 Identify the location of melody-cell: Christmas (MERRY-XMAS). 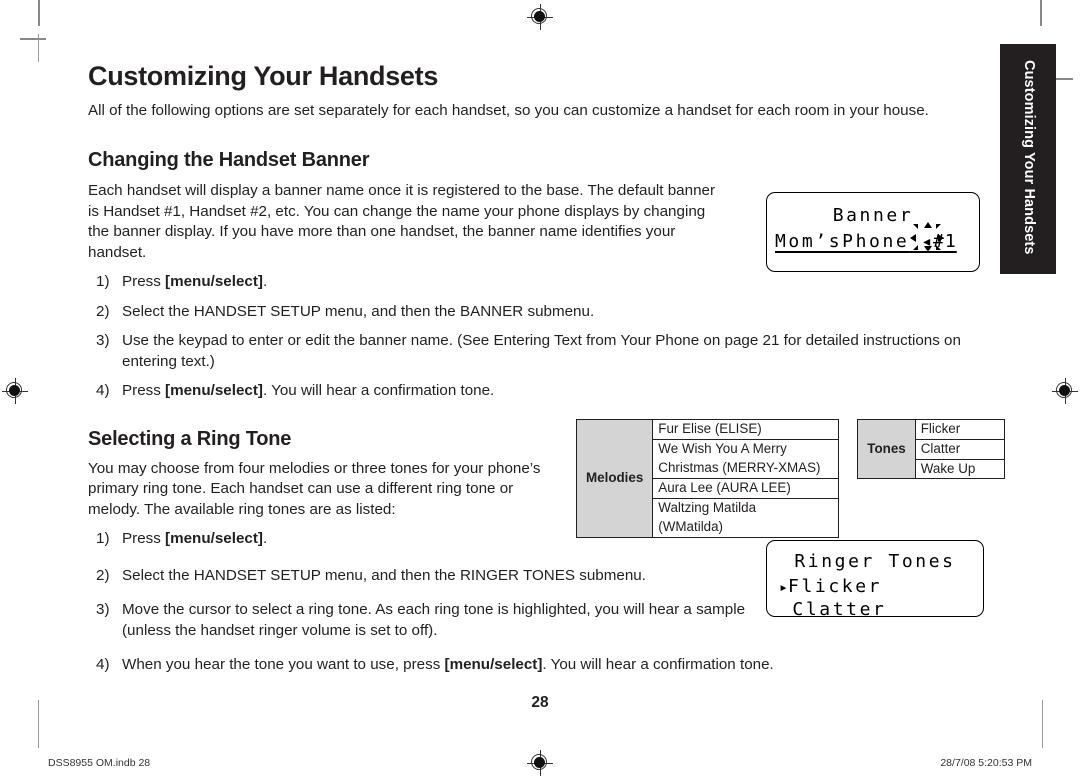
(746, 469).